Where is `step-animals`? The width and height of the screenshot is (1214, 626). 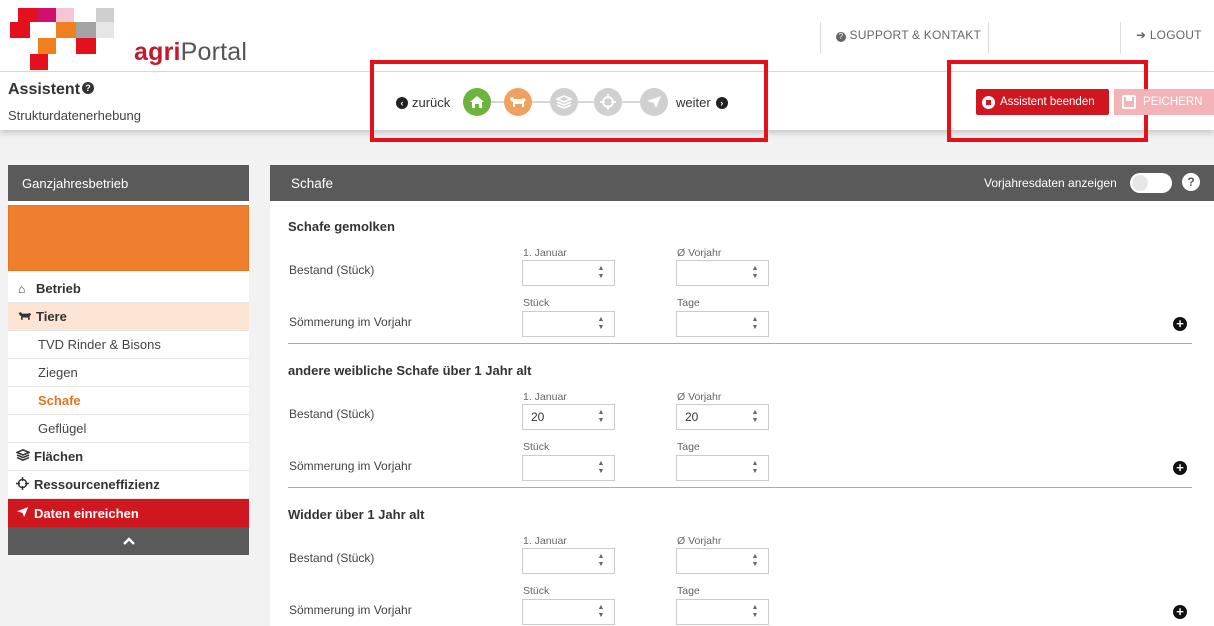 step-animals is located at coordinates (518, 102).